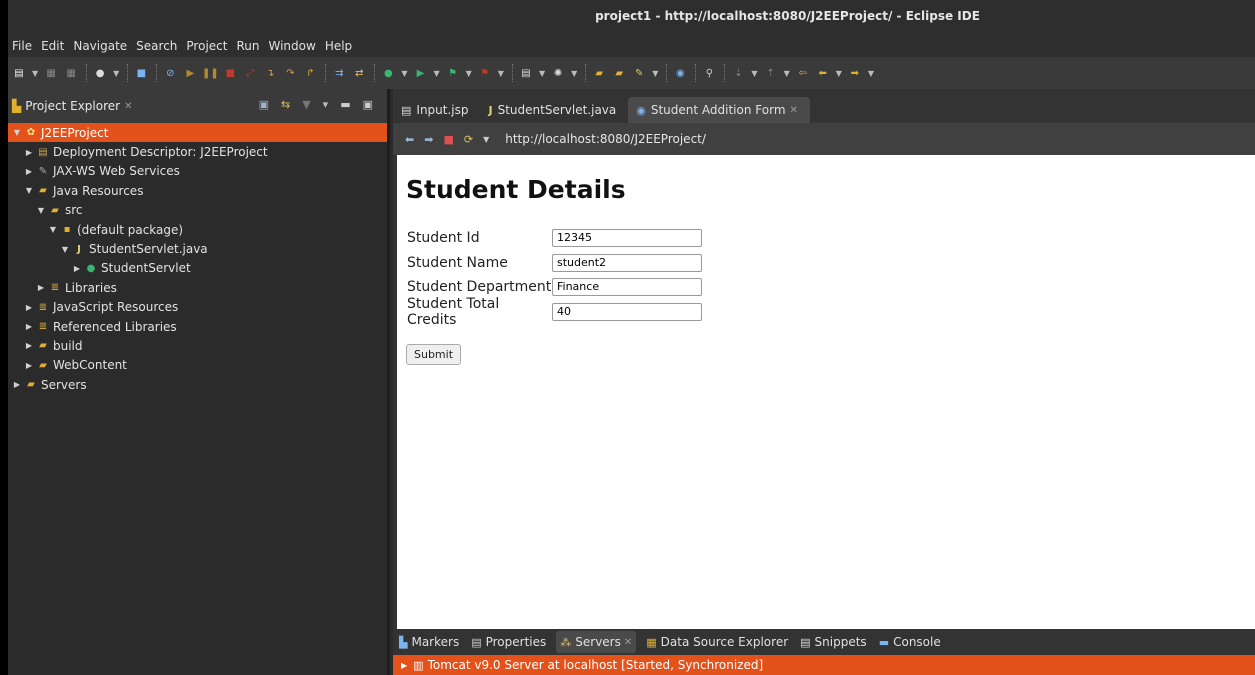 This screenshot has width=1255, height=675. What do you see at coordinates (197, 287) in the screenshot?
I see `tree-node: ▶ ≣ Libraries` at bounding box center [197, 287].